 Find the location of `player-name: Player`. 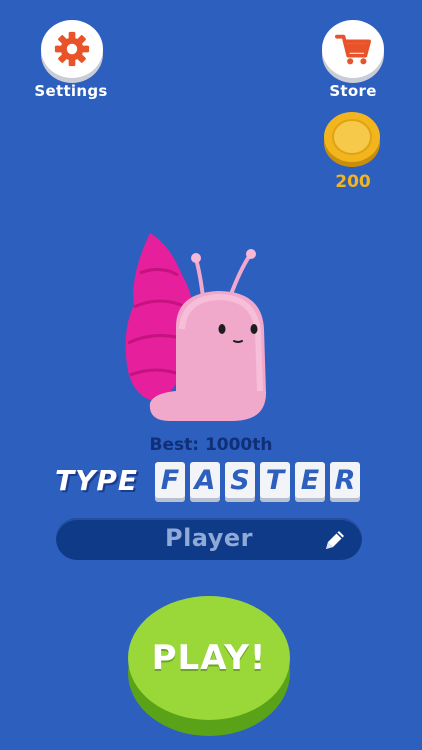

player-name: Player is located at coordinates (209, 538).